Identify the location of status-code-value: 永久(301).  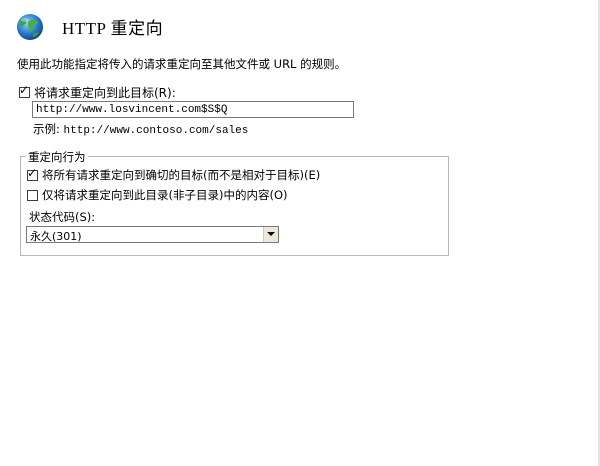
(56, 236).